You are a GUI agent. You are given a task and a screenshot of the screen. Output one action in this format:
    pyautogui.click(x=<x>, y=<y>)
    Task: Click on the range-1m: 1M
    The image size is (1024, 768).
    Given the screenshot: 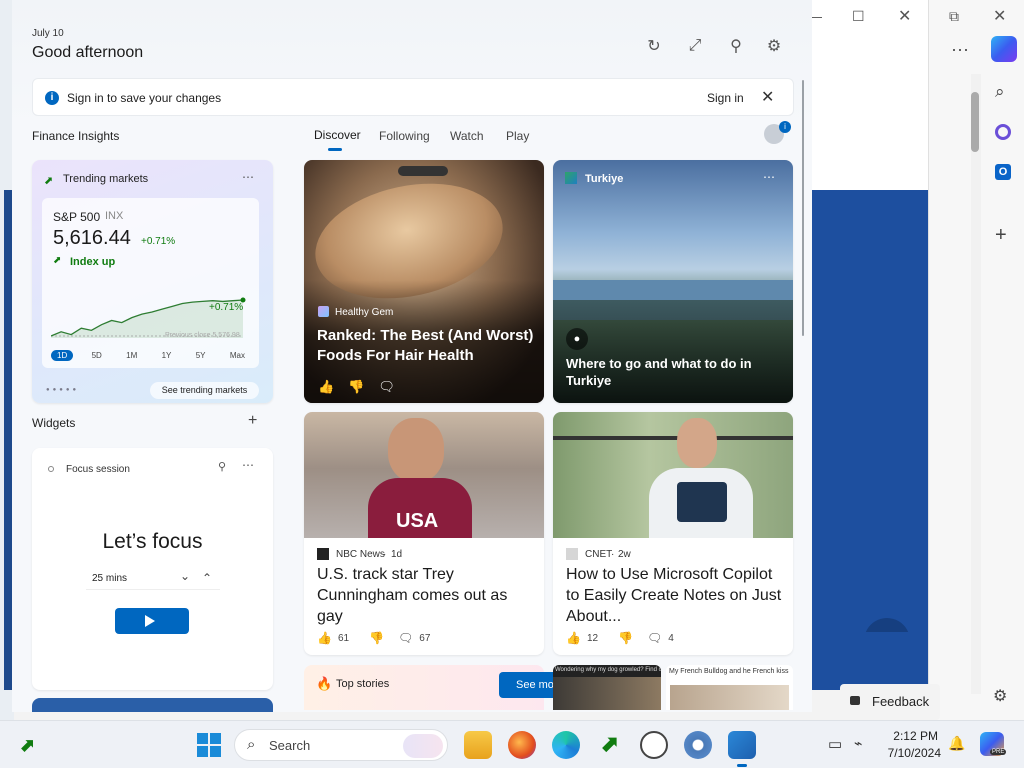 What is the action you would take?
    pyautogui.click(x=131, y=355)
    